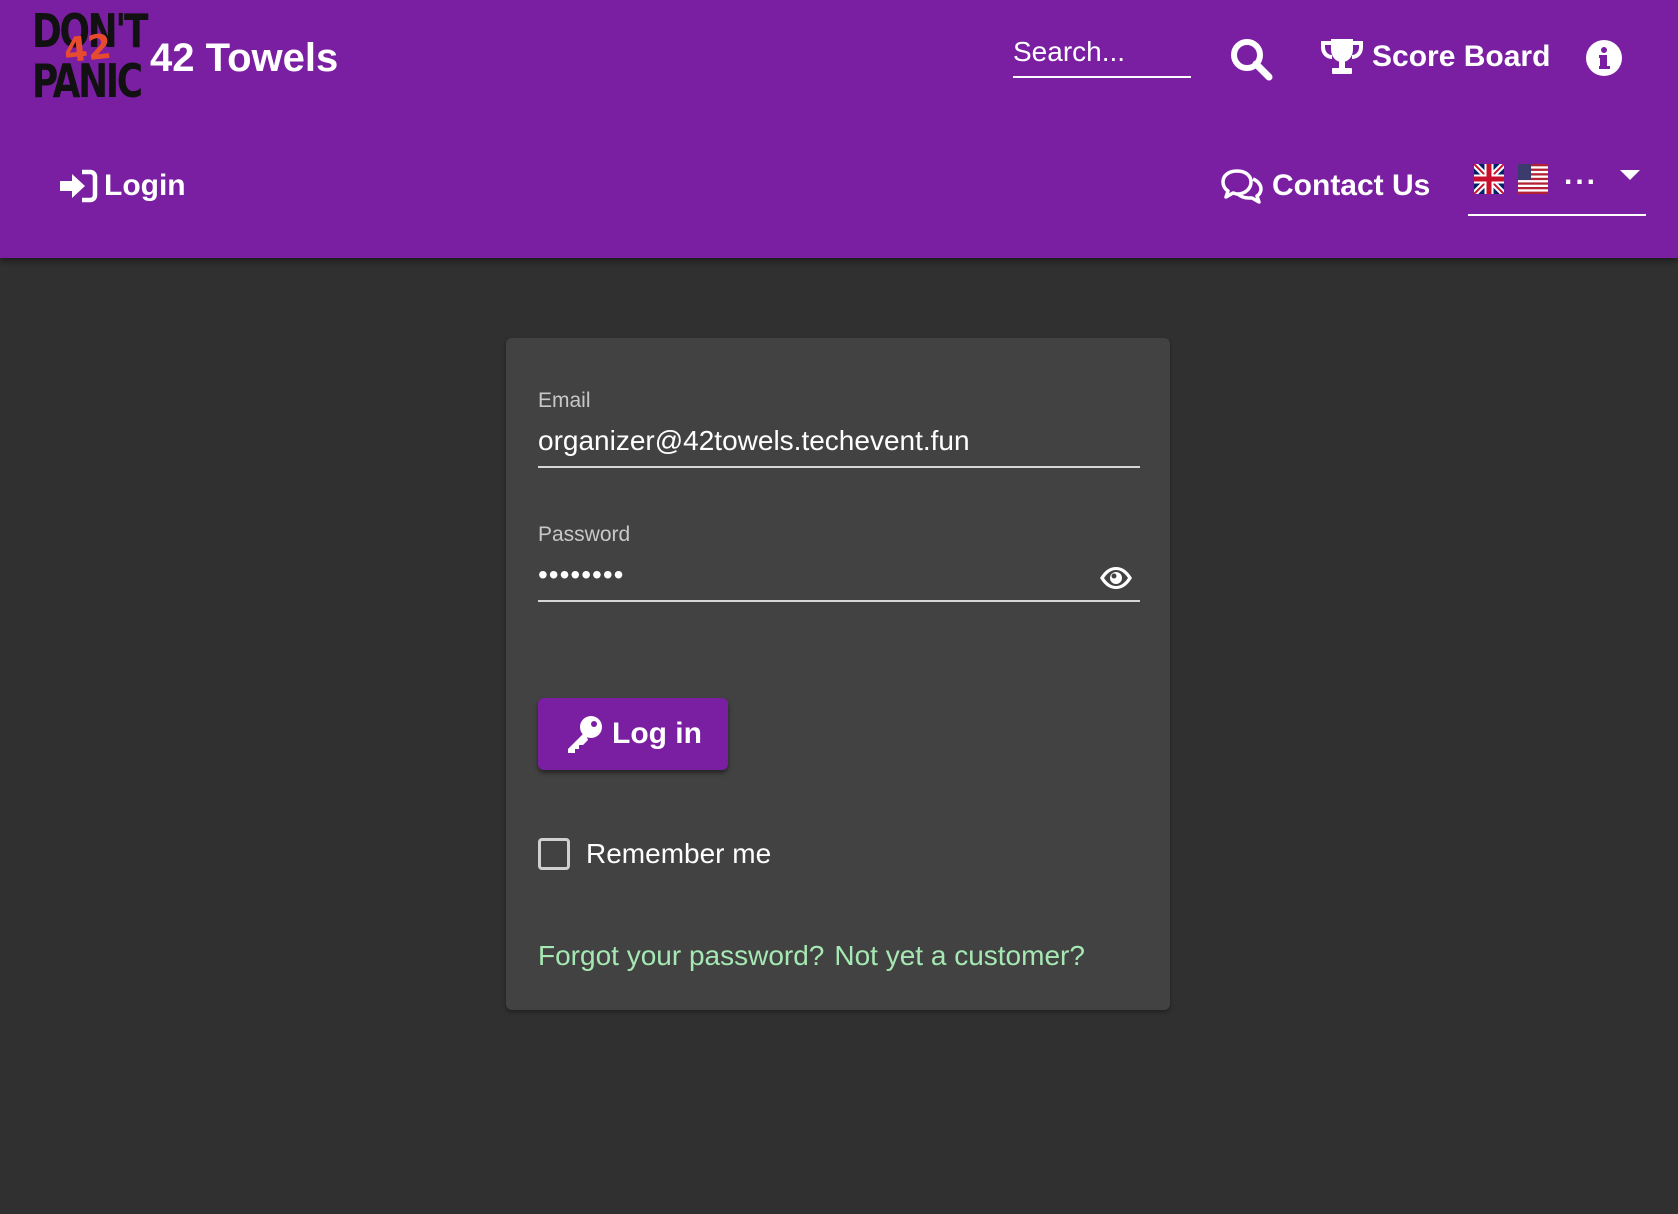  What do you see at coordinates (1342, 56) in the screenshot?
I see `trophy-icon` at bounding box center [1342, 56].